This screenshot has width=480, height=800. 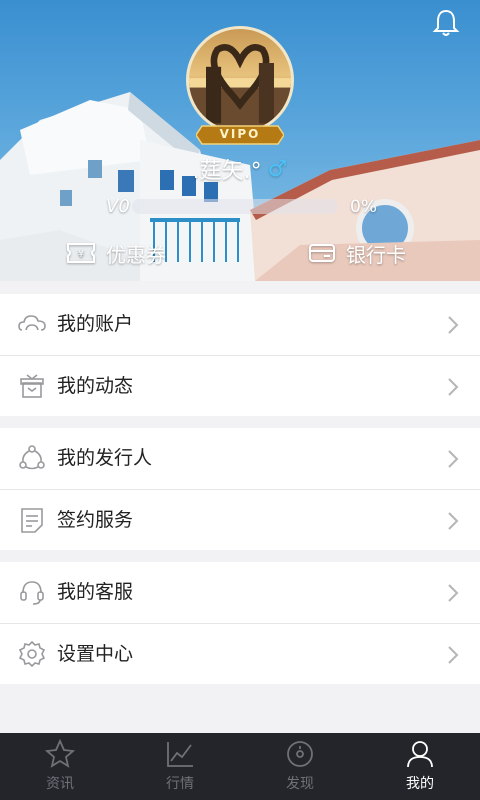 What do you see at coordinates (95, 520) in the screenshot?
I see `menu-item-label: 签约服务` at bounding box center [95, 520].